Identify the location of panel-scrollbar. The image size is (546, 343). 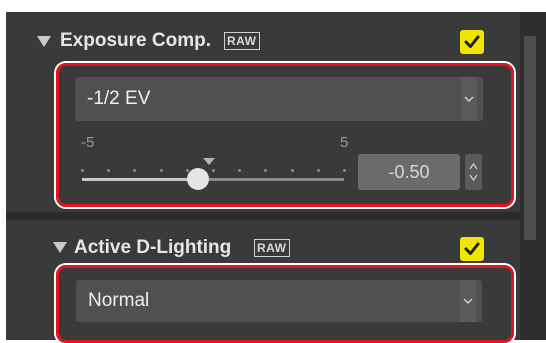
(533, 176).